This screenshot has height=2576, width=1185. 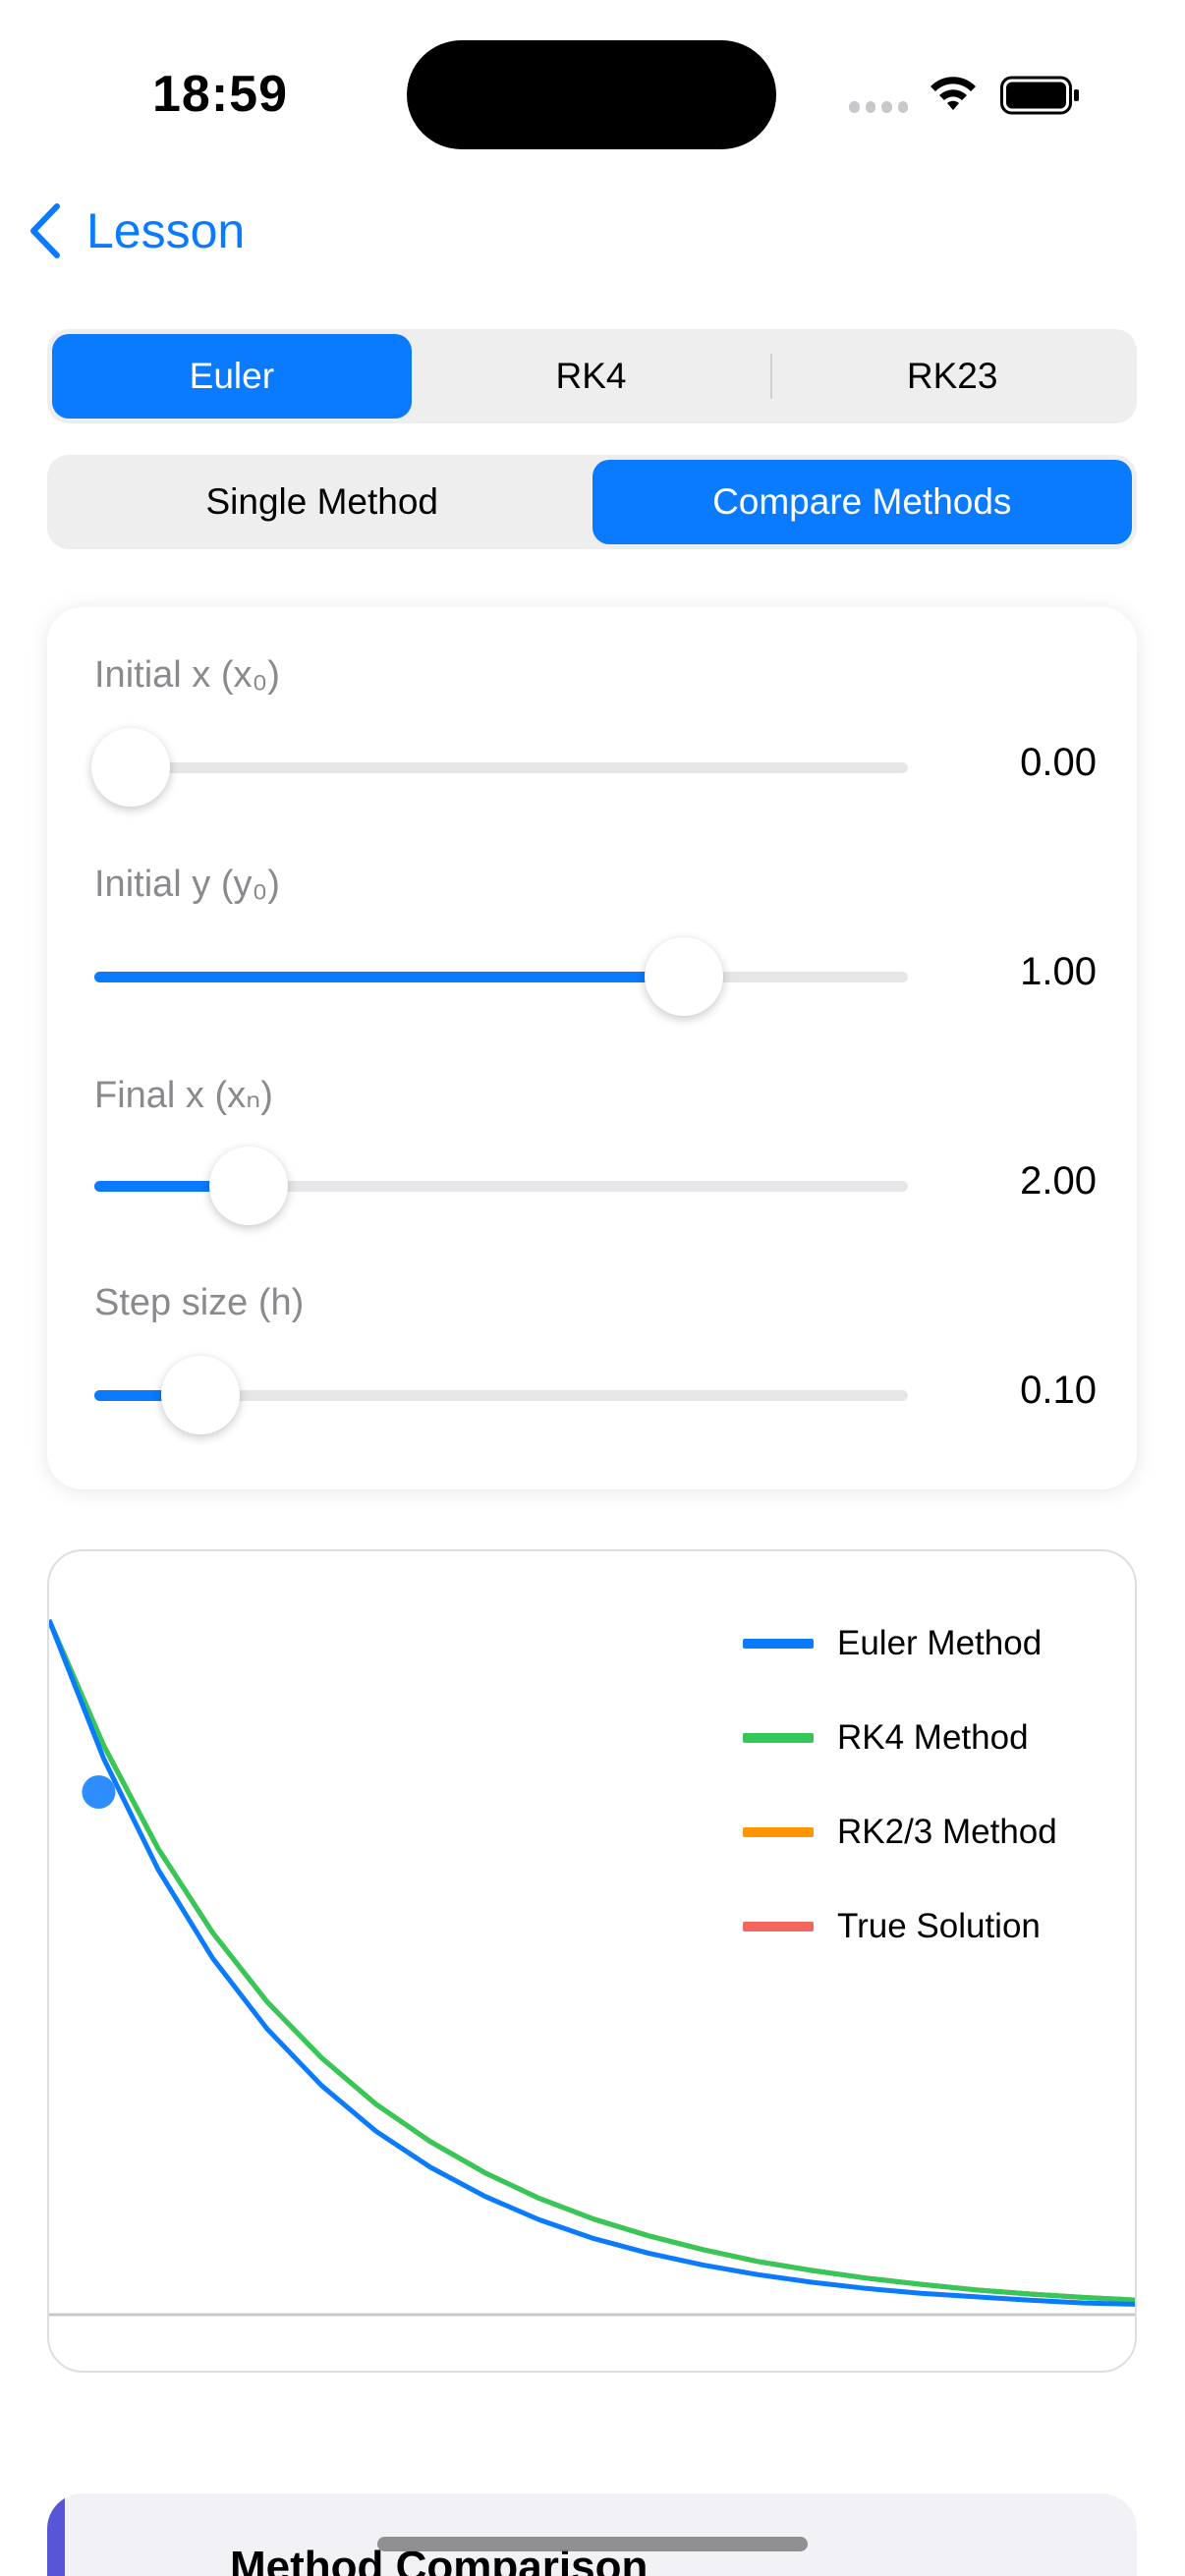 I want to click on param-step-size: Step size (h) 0.10, so click(x=596, y=1358).